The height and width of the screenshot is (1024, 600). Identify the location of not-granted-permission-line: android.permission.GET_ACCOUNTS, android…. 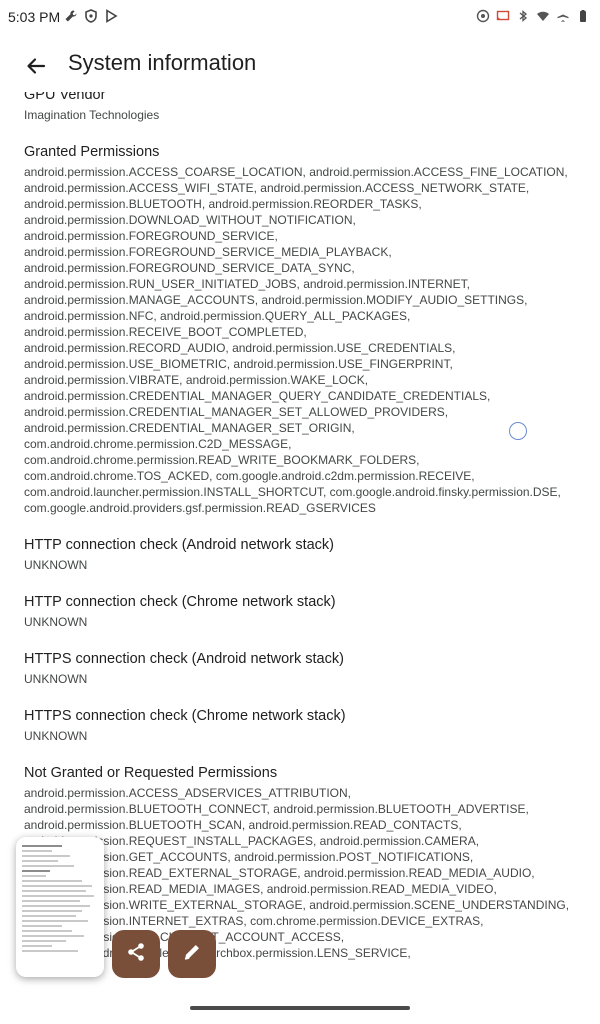
(249, 857).